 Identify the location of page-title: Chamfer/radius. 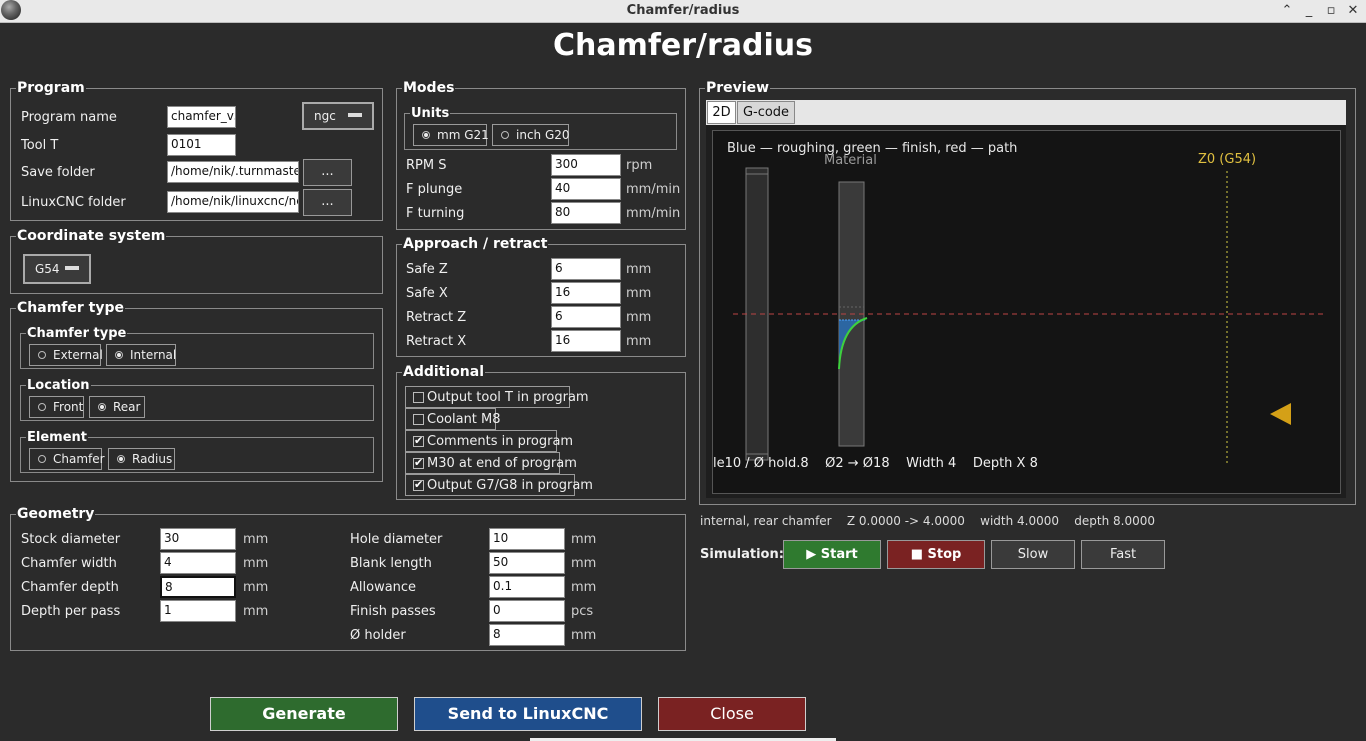
(683, 45).